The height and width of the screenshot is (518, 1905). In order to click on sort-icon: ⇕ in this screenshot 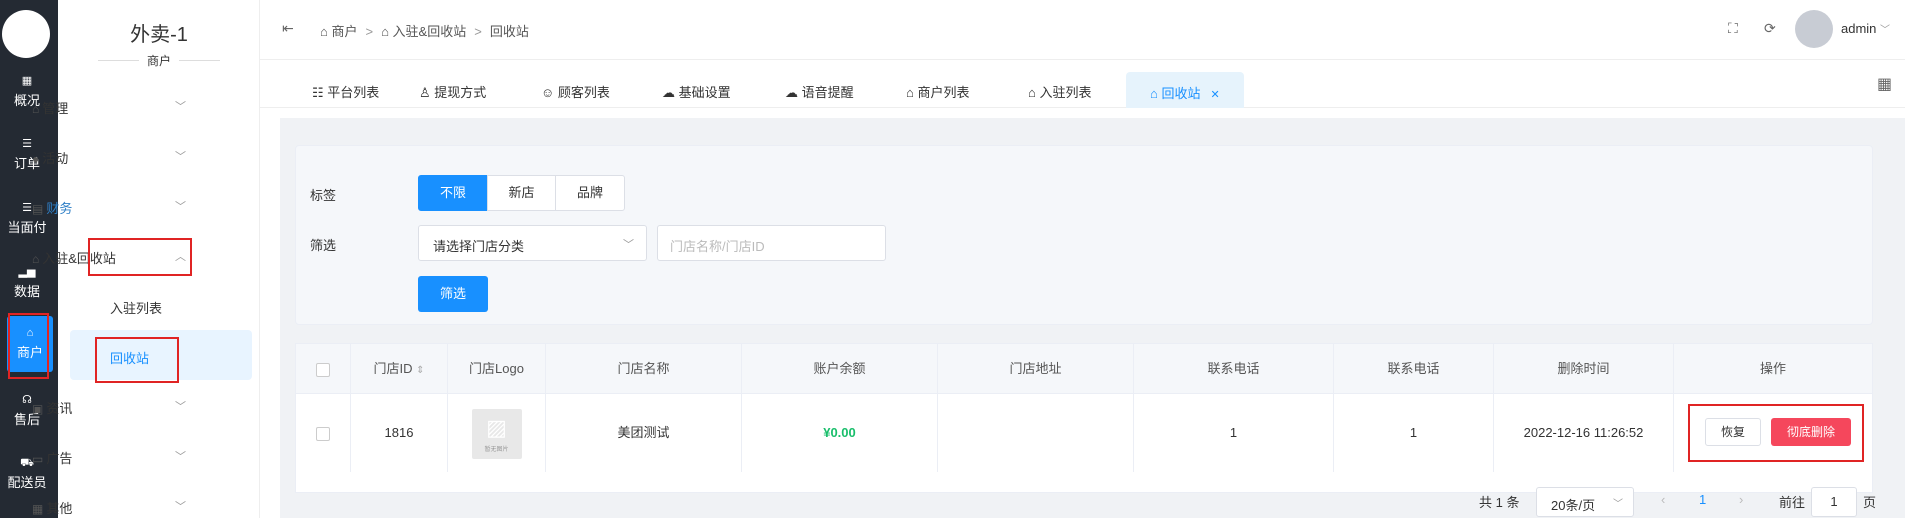, I will do `click(420, 370)`.